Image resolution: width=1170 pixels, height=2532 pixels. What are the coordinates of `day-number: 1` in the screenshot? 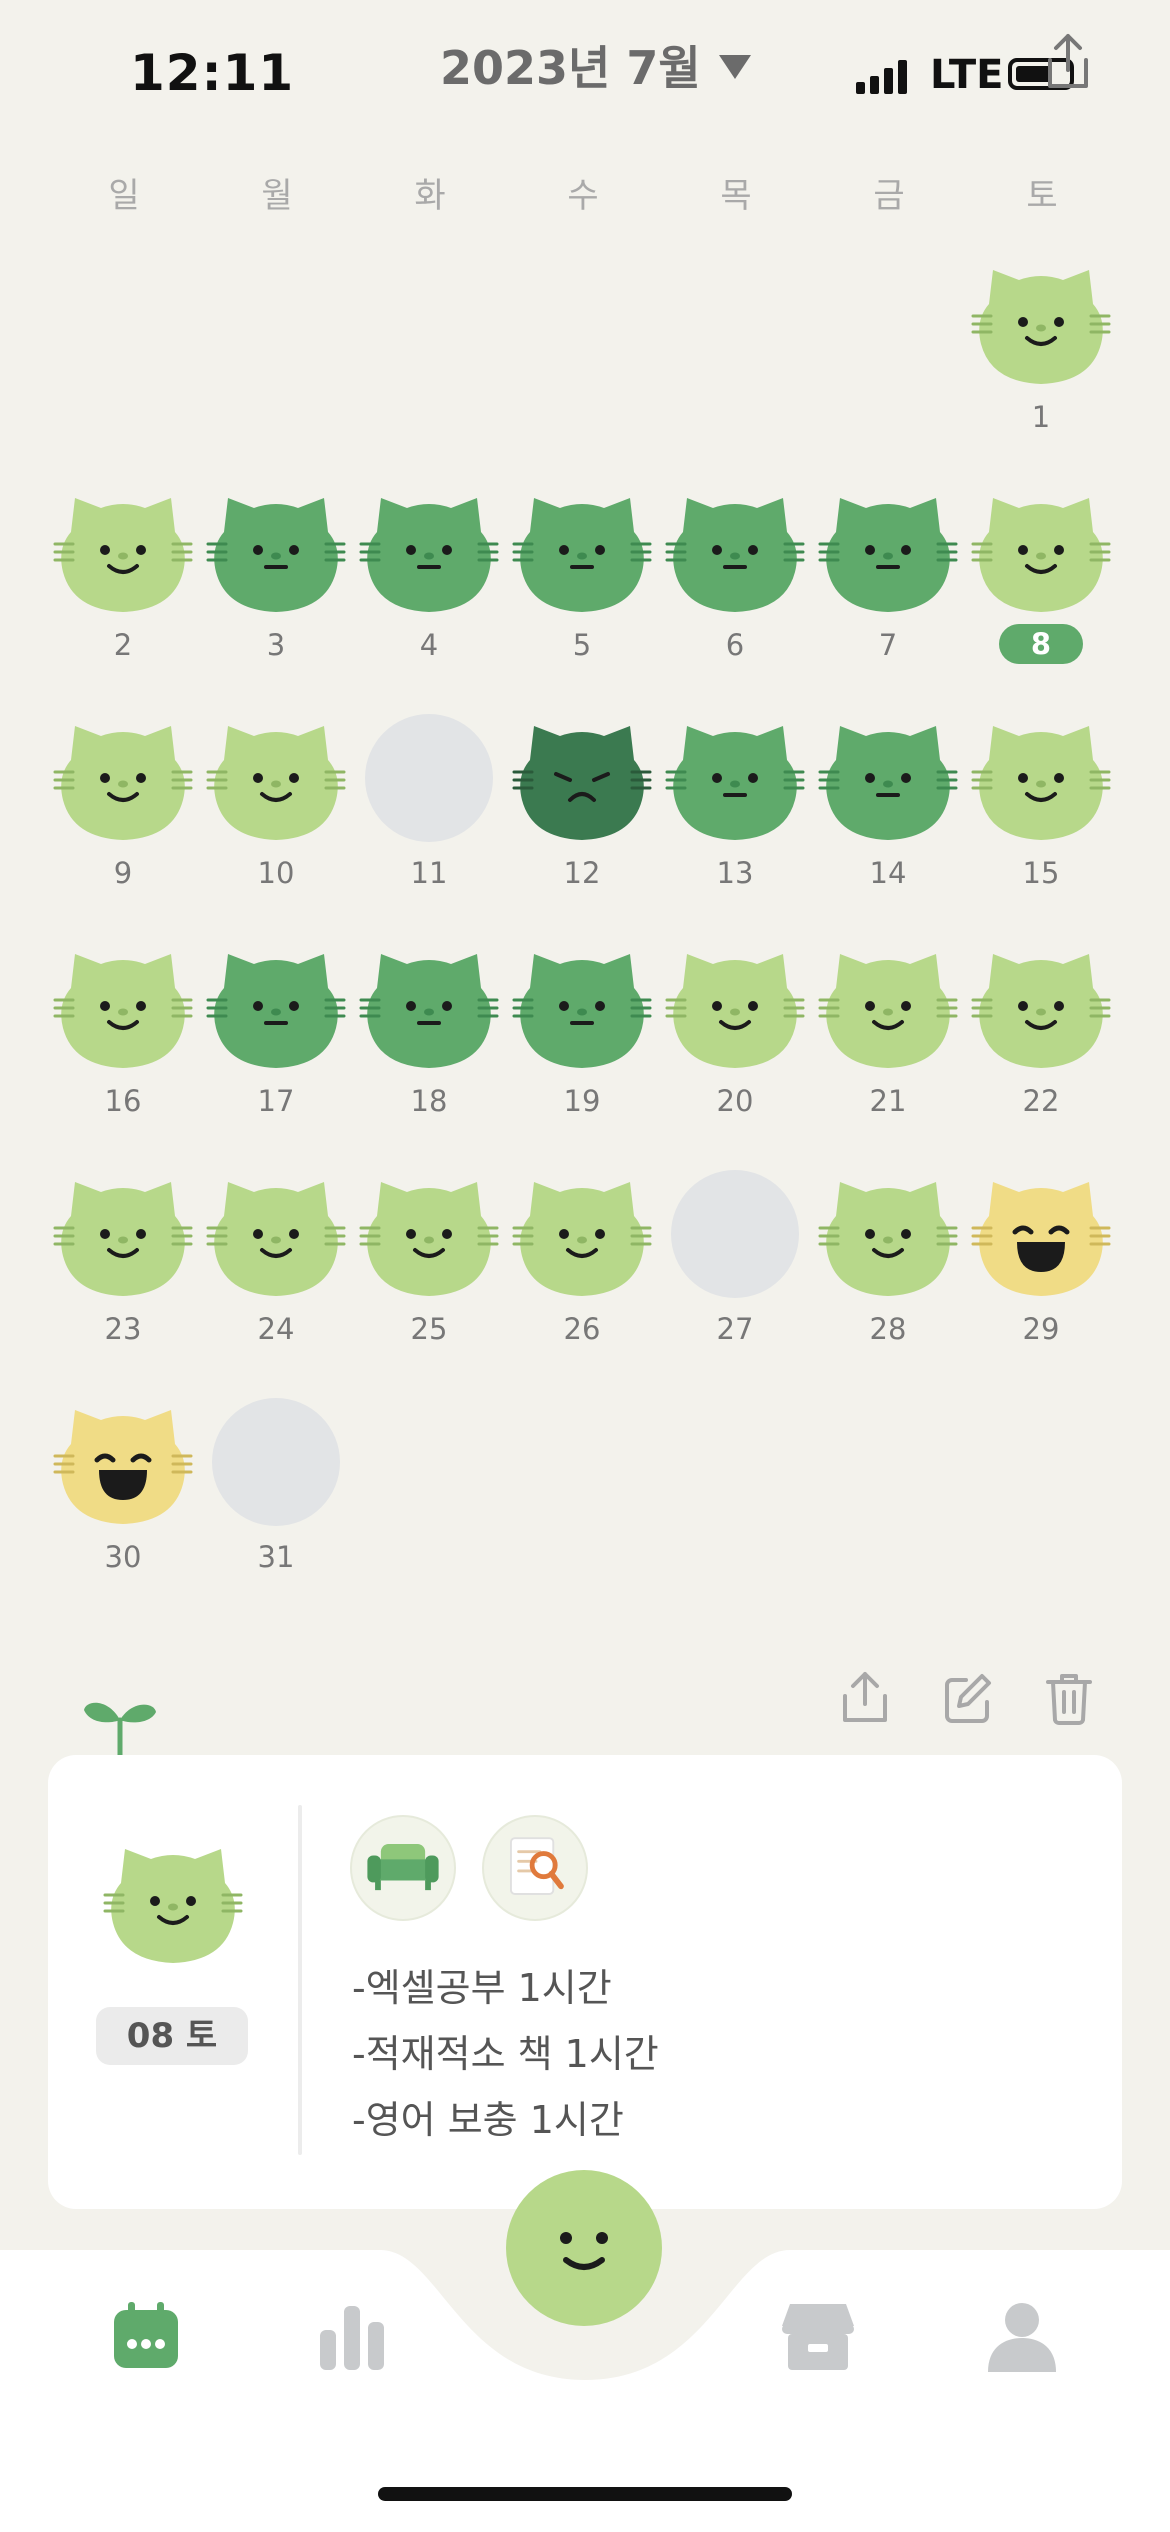 It's located at (1041, 417).